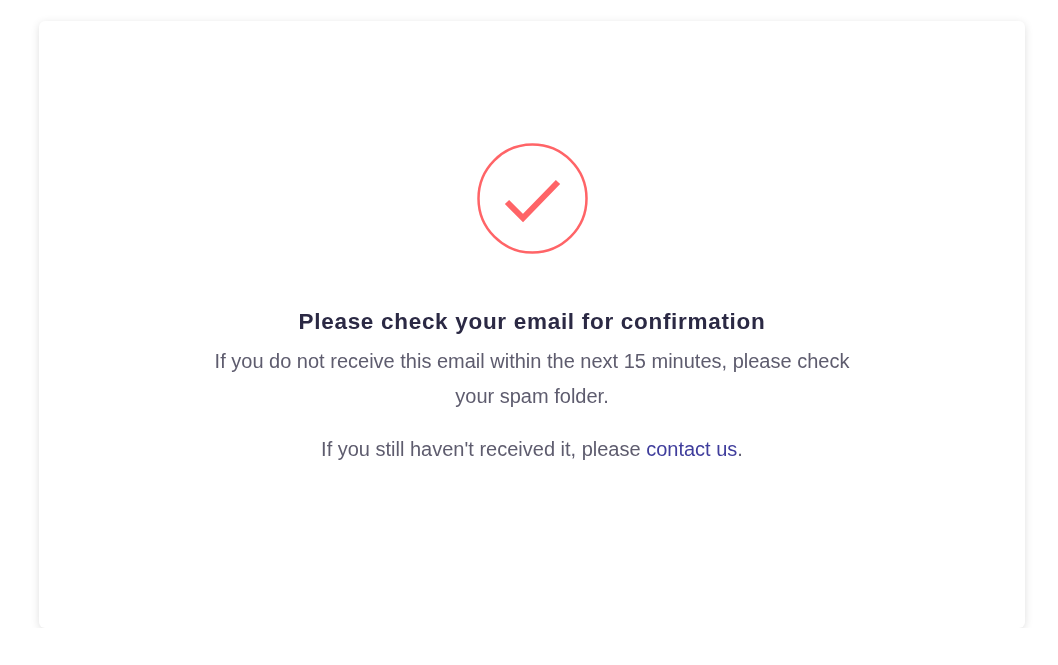 The height and width of the screenshot is (665, 1058). Describe the element at coordinates (692, 449) in the screenshot. I see `contact-us-link: contact us` at that location.